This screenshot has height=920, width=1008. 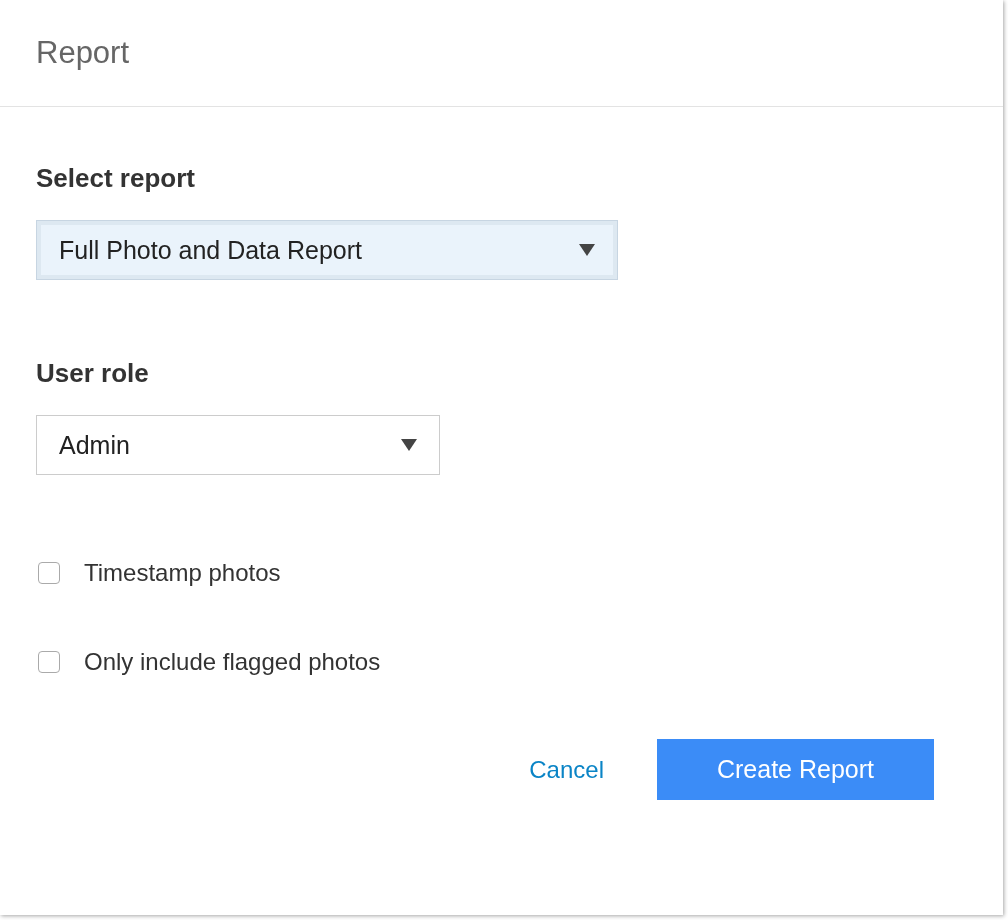 I want to click on dropdown: Full Photo and Data Report, so click(x=327, y=250).